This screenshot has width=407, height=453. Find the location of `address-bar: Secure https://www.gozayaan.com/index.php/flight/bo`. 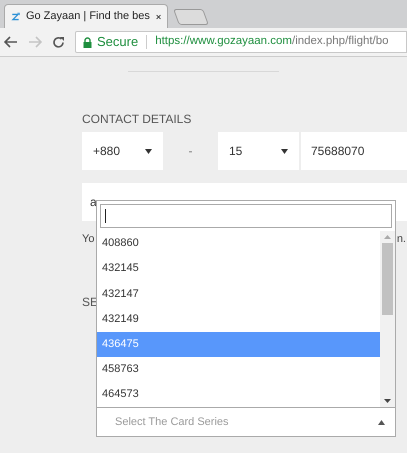

address-bar: Secure https://www.gozayaan.com/index.php/flight/bo is located at coordinates (241, 42).